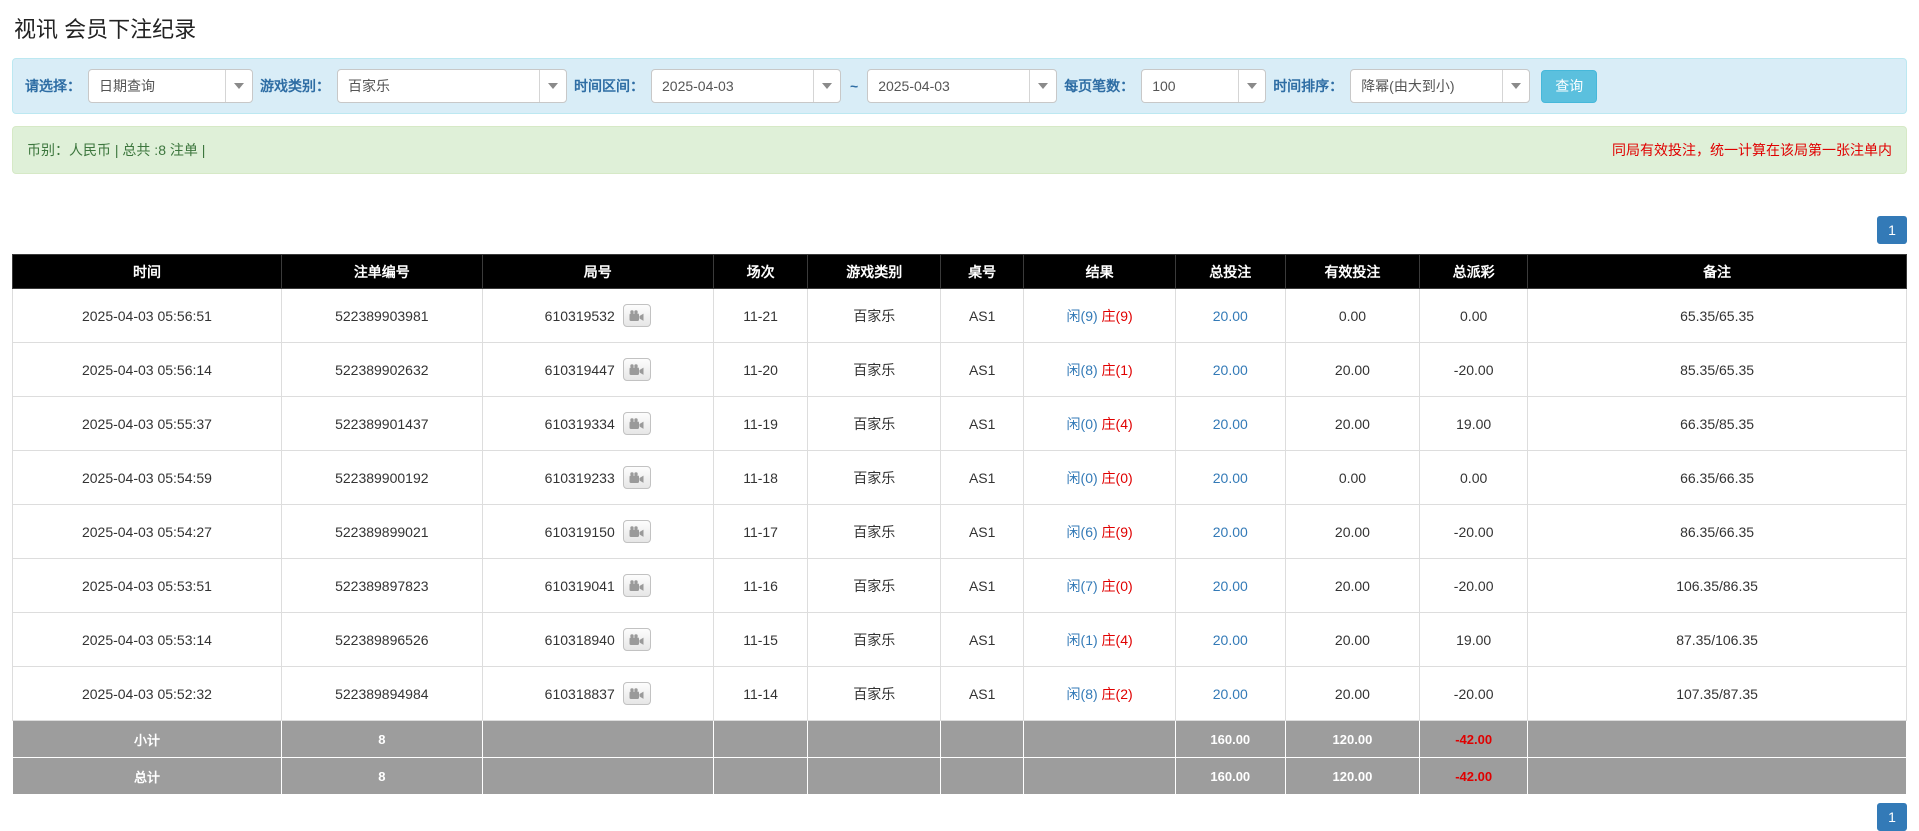  Describe the element at coordinates (760, 639) in the screenshot. I see `cell-session: 11-15` at that location.